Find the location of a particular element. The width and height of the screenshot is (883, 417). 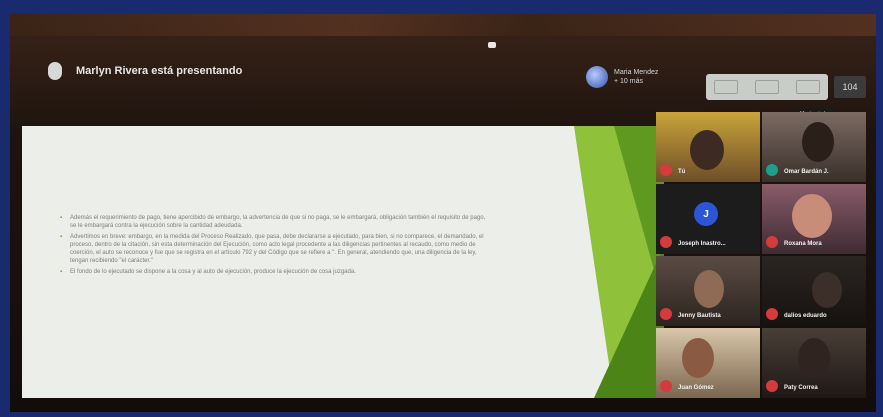

viewer-summary: Maria Mendez + 10 más is located at coordinates (622, 77).